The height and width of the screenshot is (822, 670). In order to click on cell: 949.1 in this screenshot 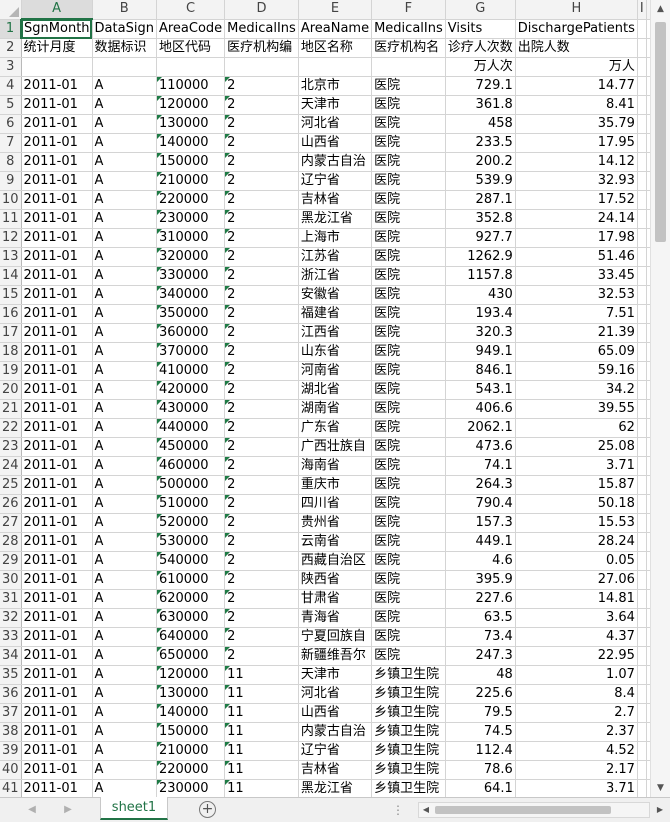, I will do `click(480, 352)`.